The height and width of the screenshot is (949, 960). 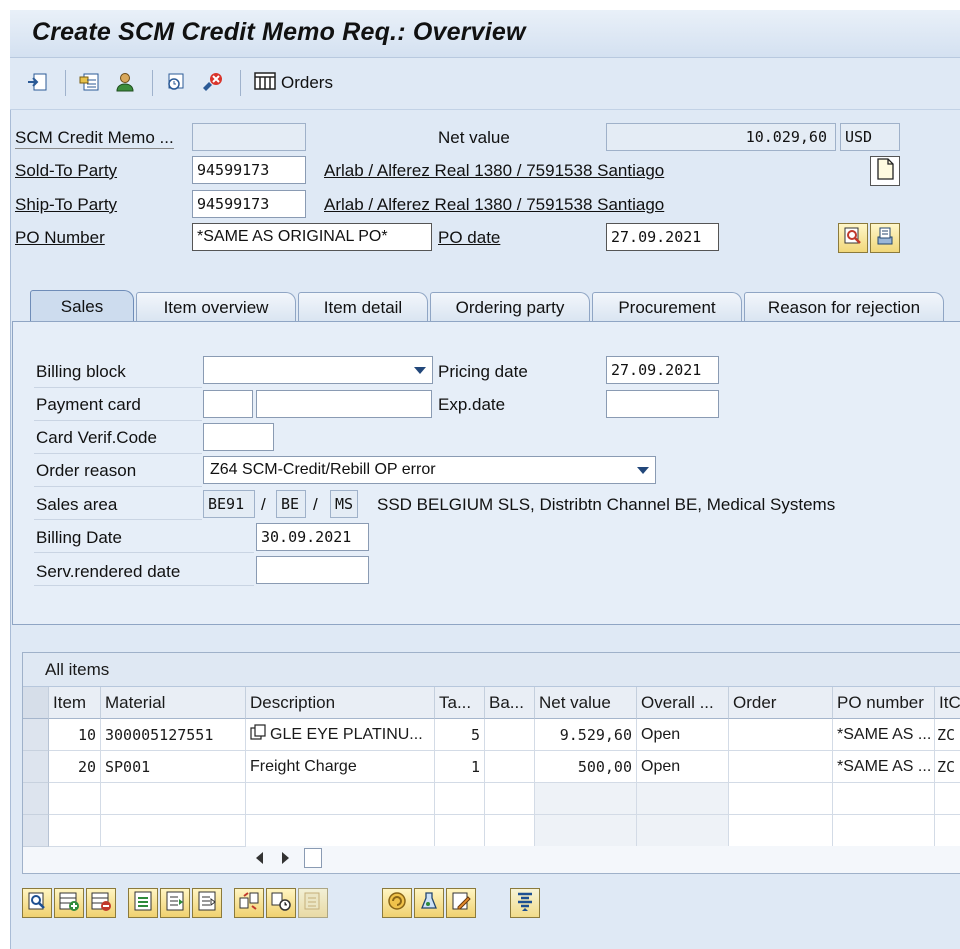 What do you see at coordinates (281, 903) in the screenshot?
I see `item-conditions-button` at bounding box center [281, 903].